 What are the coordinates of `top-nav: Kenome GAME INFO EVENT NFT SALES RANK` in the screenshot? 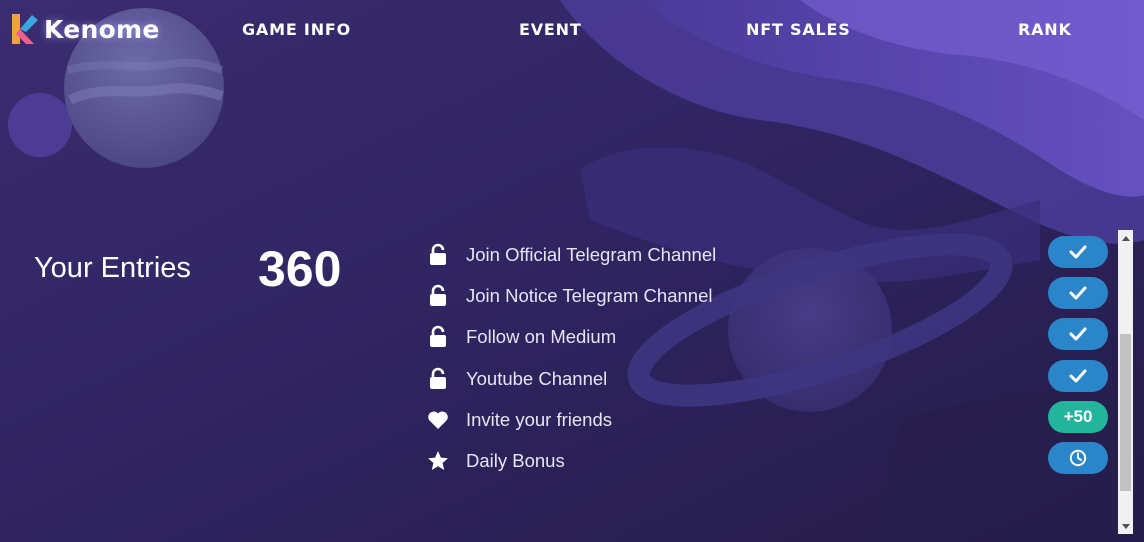 It's located at (572, 31).